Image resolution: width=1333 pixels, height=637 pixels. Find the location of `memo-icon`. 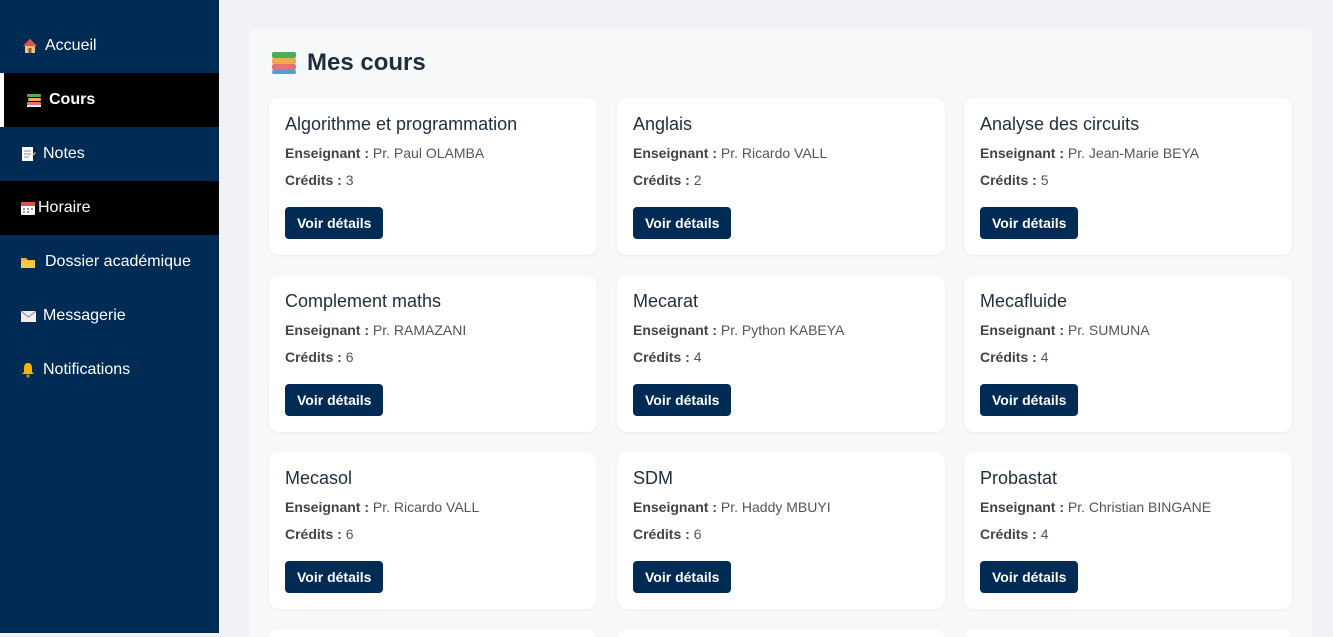

memo-icon is located at coordinates (28, 154).